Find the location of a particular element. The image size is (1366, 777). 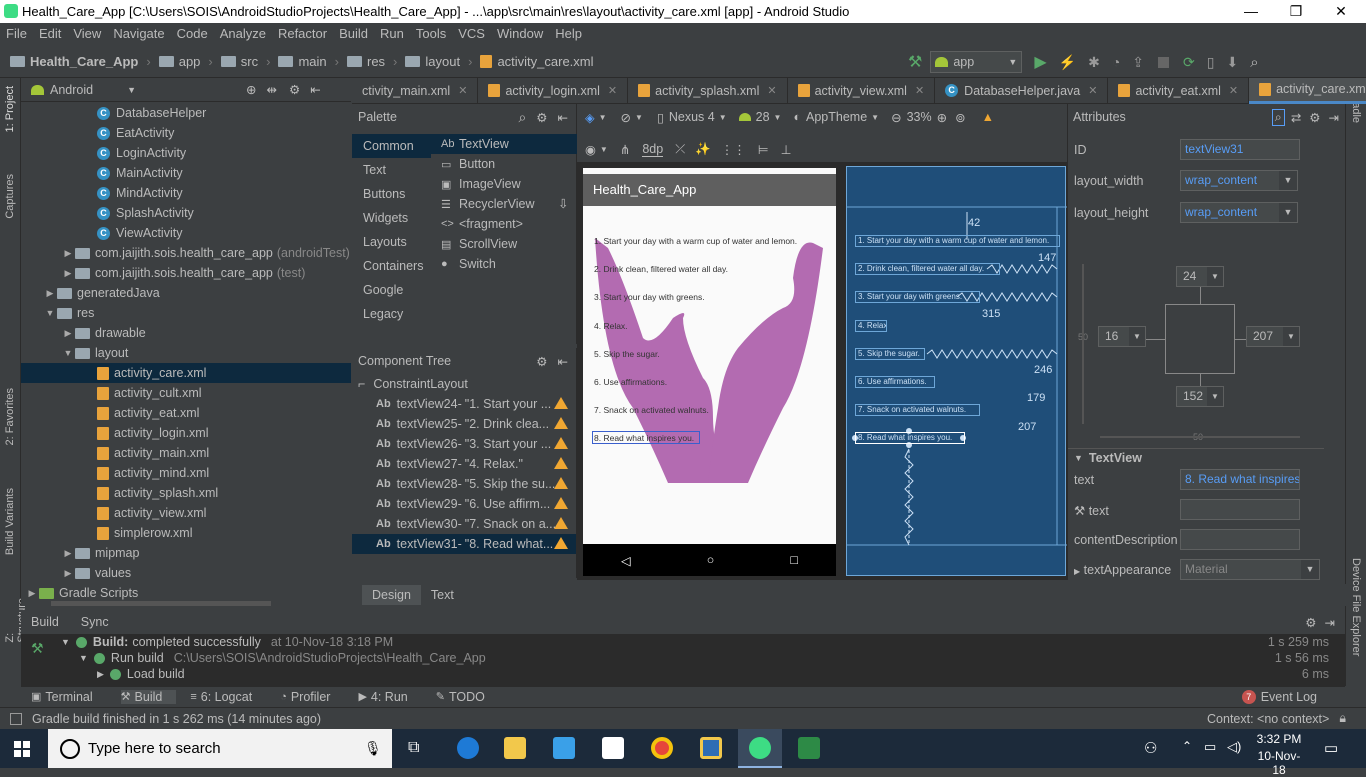

microphone-icon: 🎙︎ is located at coordinates (373, 748).